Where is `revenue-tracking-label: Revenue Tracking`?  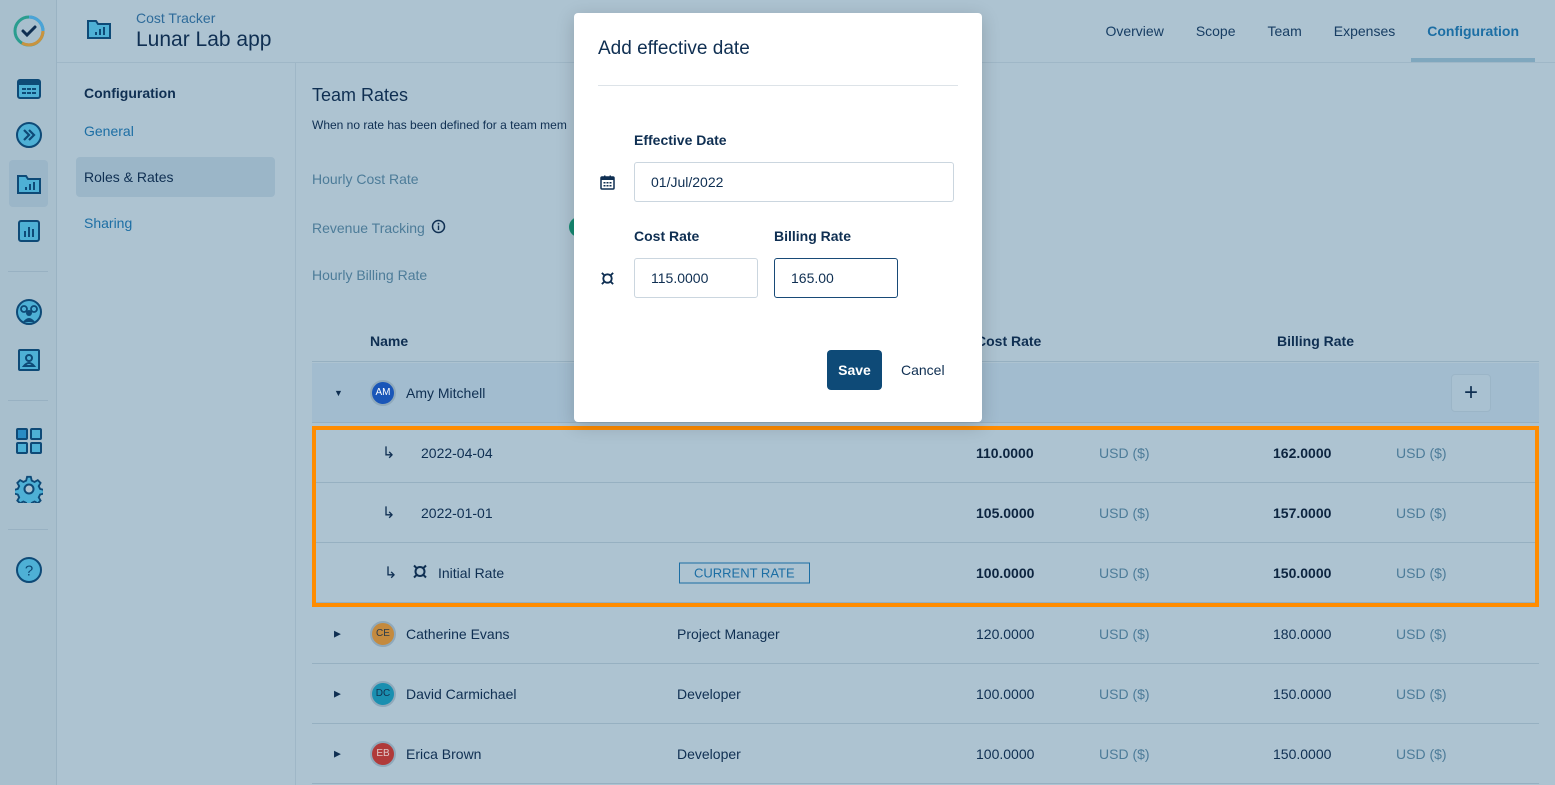
revenue-tracking-label: Revenue Tracking is located at coordinates (379, 228).